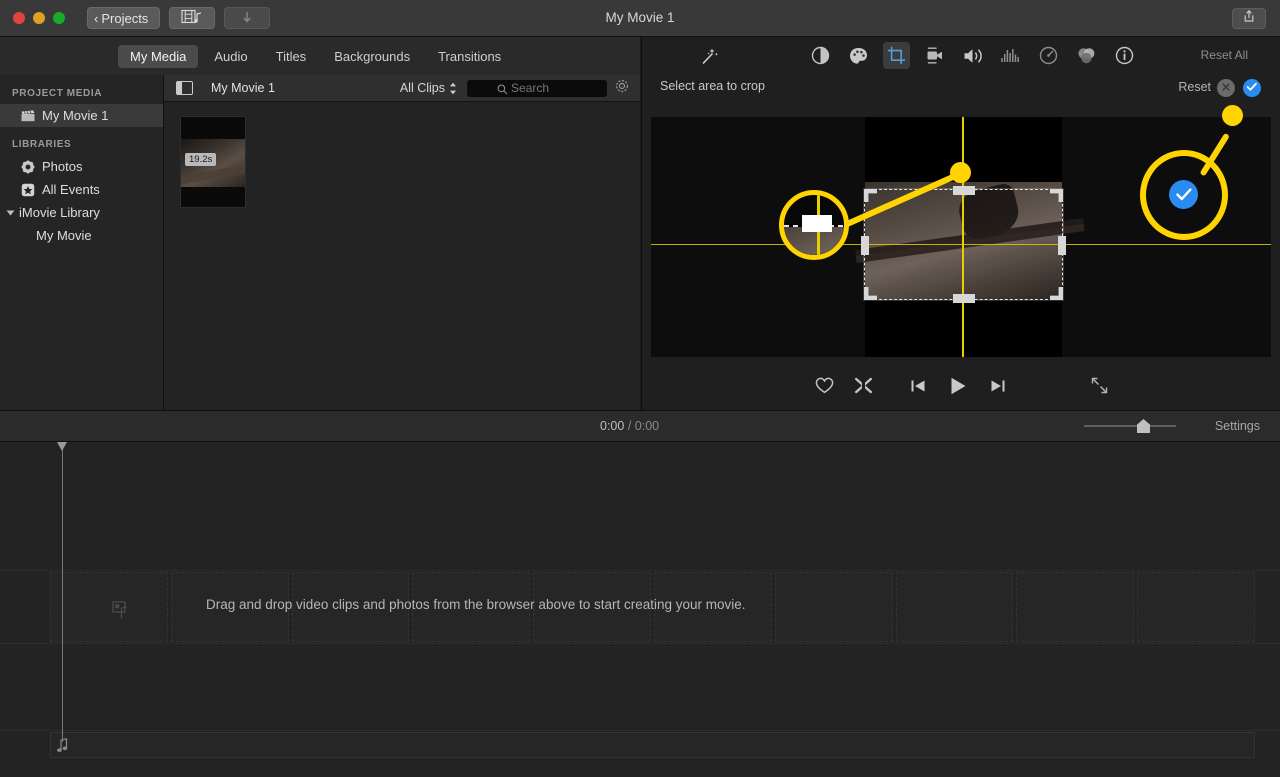 The height and width of the screenshot is (777, 1280). Describe the element at coordinates (62, 446) in the screenshot. I see `playhead-triangle-icon` at that location.